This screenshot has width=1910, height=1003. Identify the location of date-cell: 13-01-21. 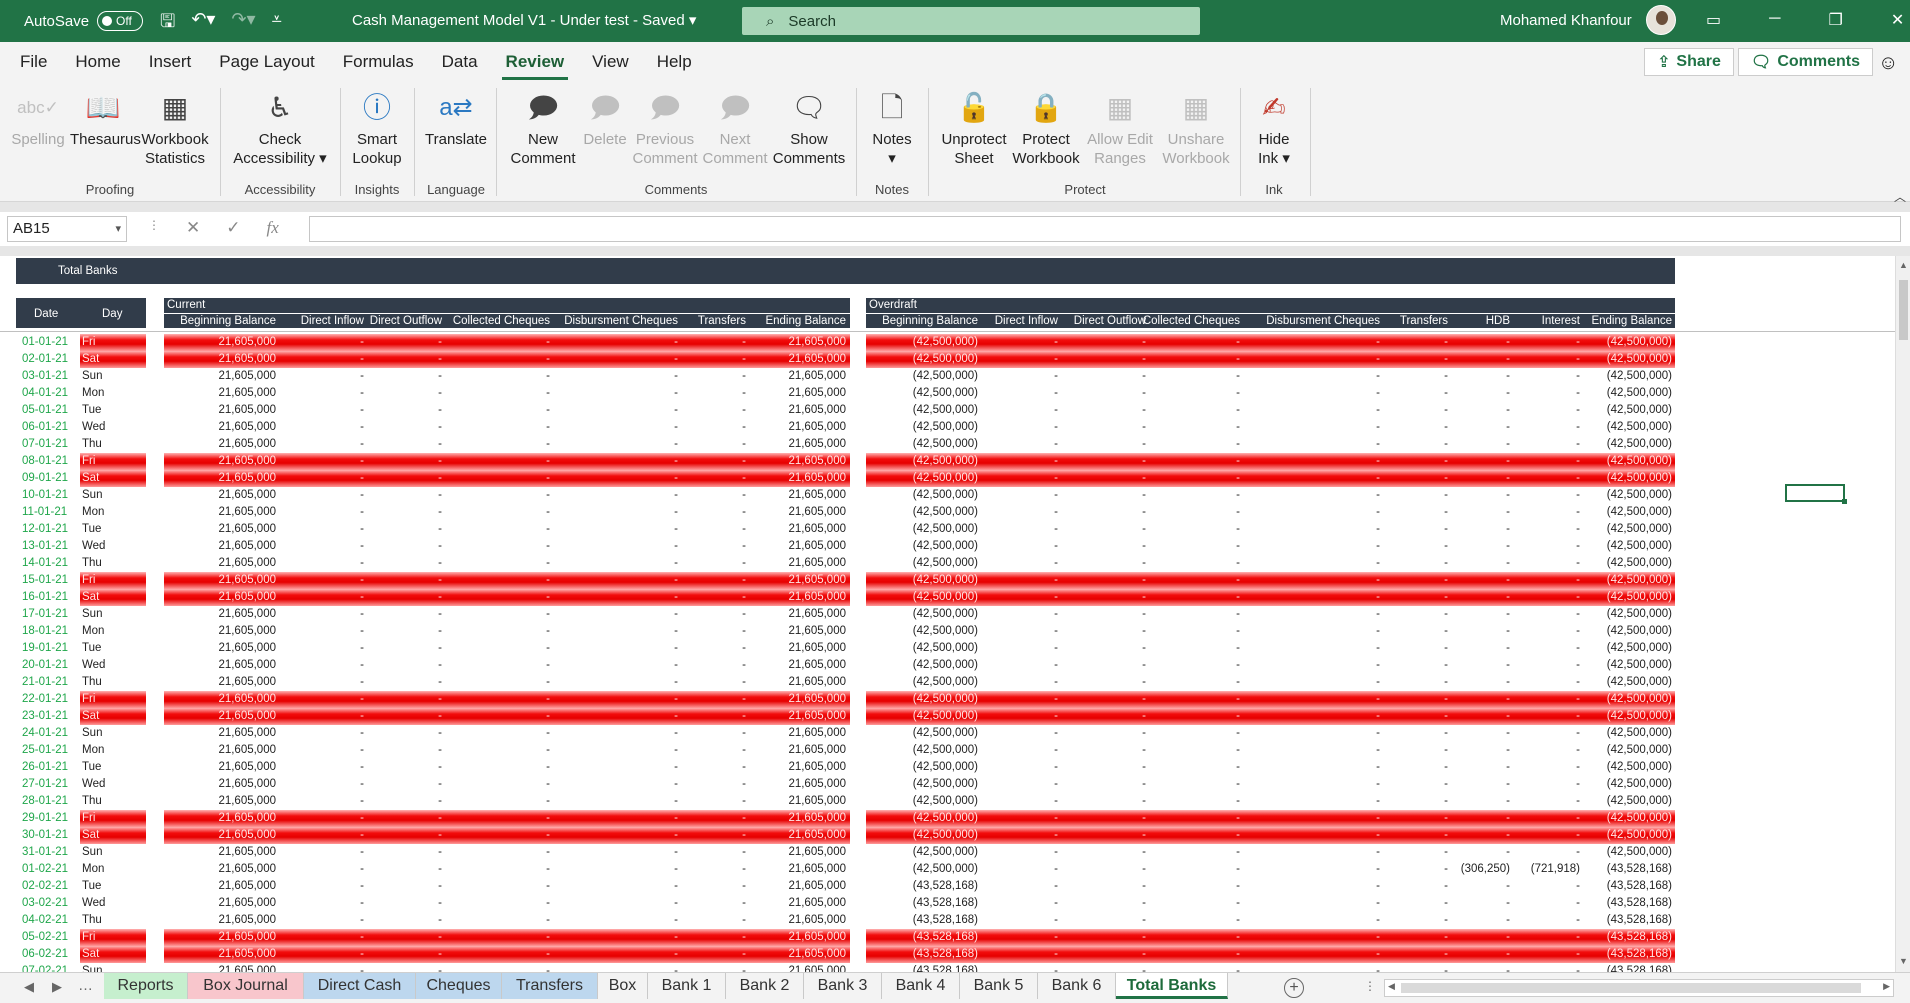
(45, 546).